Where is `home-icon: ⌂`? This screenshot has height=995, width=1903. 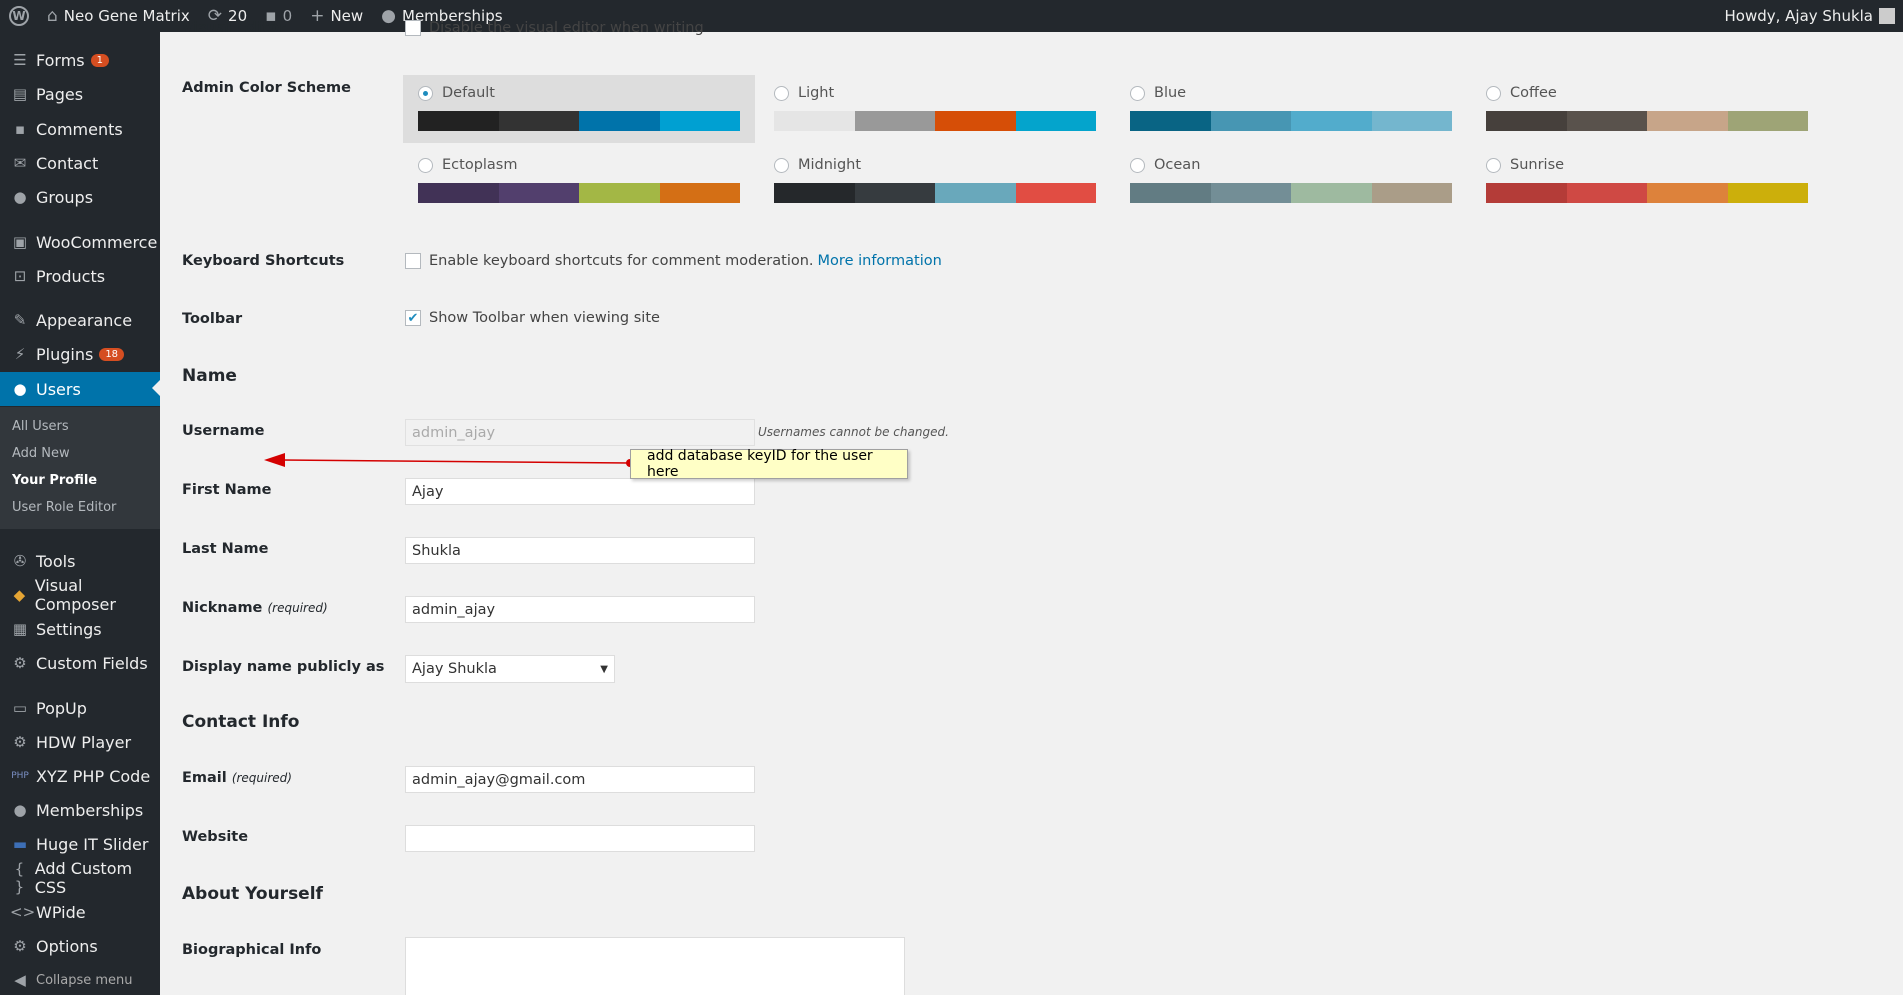 home-icon: ⌂ is located at coordinates (52, 16).